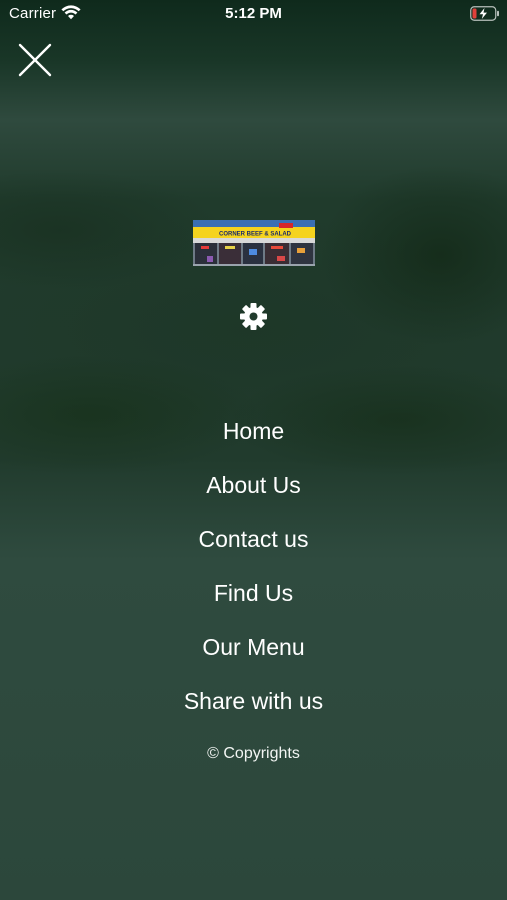  I want to click on menu-item-our-menu: Our Menu, so click(253, 653).